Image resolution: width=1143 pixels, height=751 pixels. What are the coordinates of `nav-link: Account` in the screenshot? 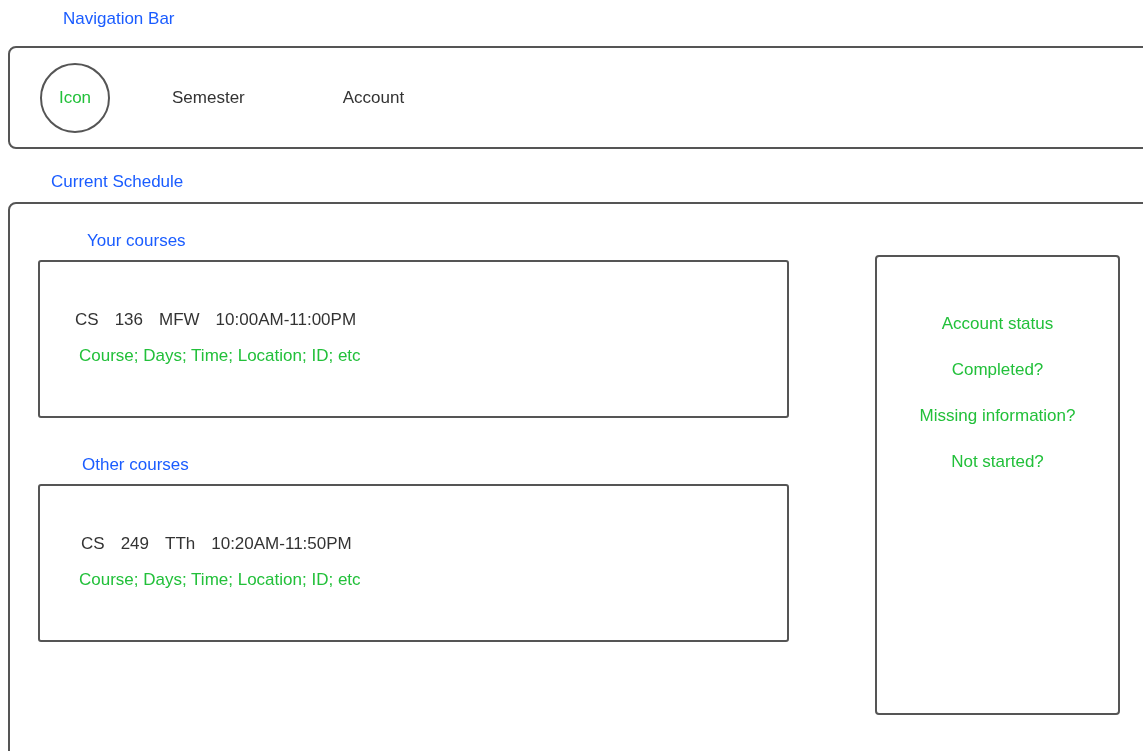 It's located at (373, 97).